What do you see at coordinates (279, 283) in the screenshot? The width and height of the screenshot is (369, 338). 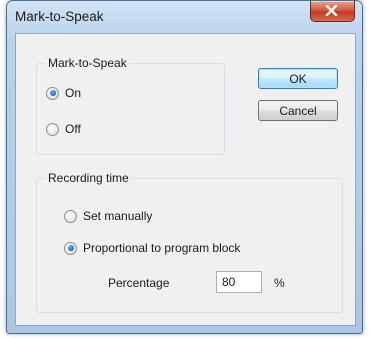 I see `percent-unit: %` at bounding box center [279, 283].